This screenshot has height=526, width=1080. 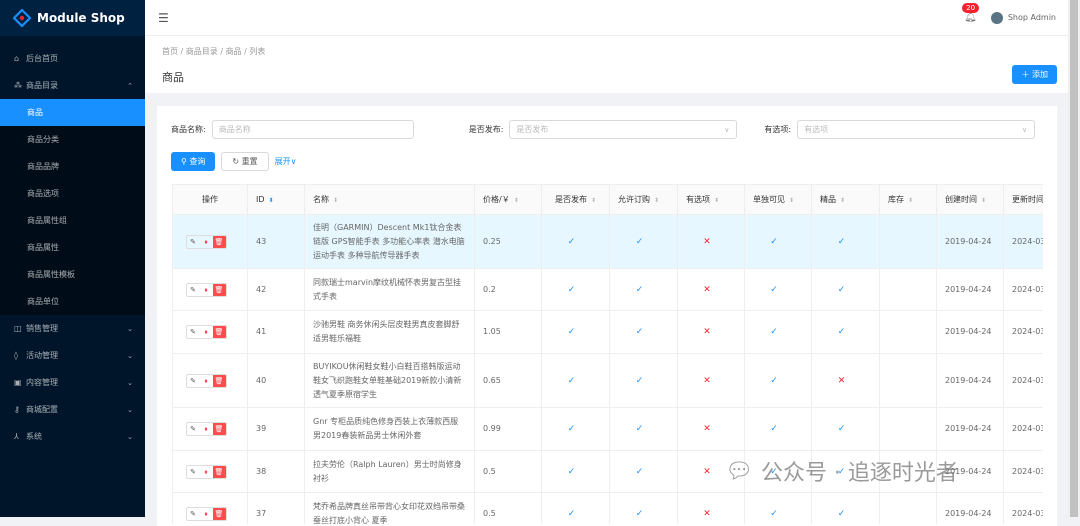 I want to click on sidebar-subitem: 商品, so click(x=72, y=112).